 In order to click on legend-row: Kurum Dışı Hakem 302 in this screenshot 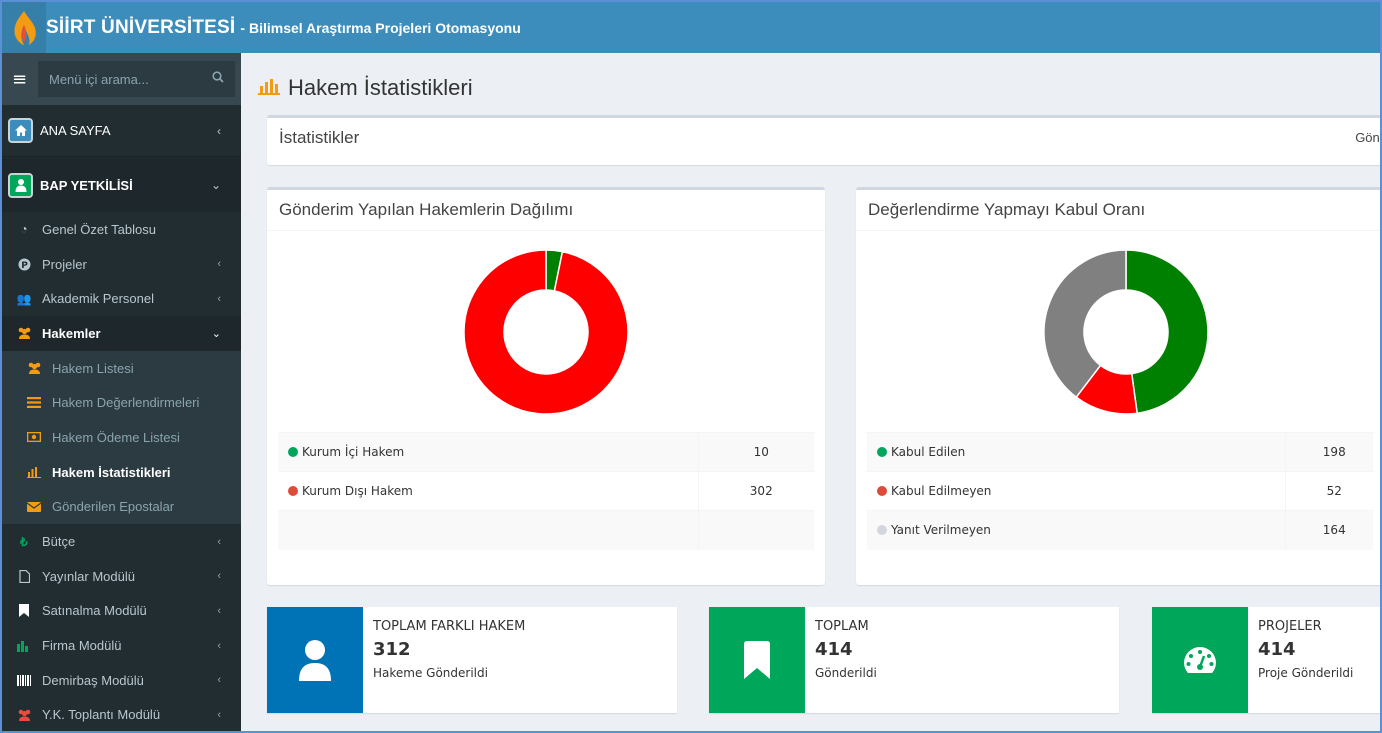, I will do `click(546, 491)`.